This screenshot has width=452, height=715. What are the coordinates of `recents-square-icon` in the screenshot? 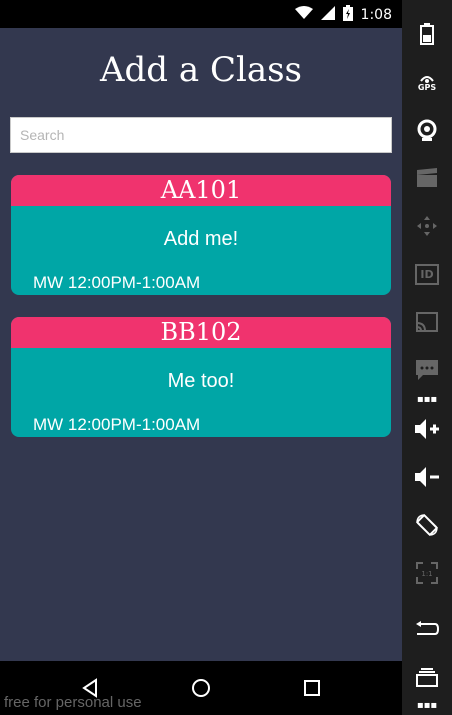 It's located at (312, 688).